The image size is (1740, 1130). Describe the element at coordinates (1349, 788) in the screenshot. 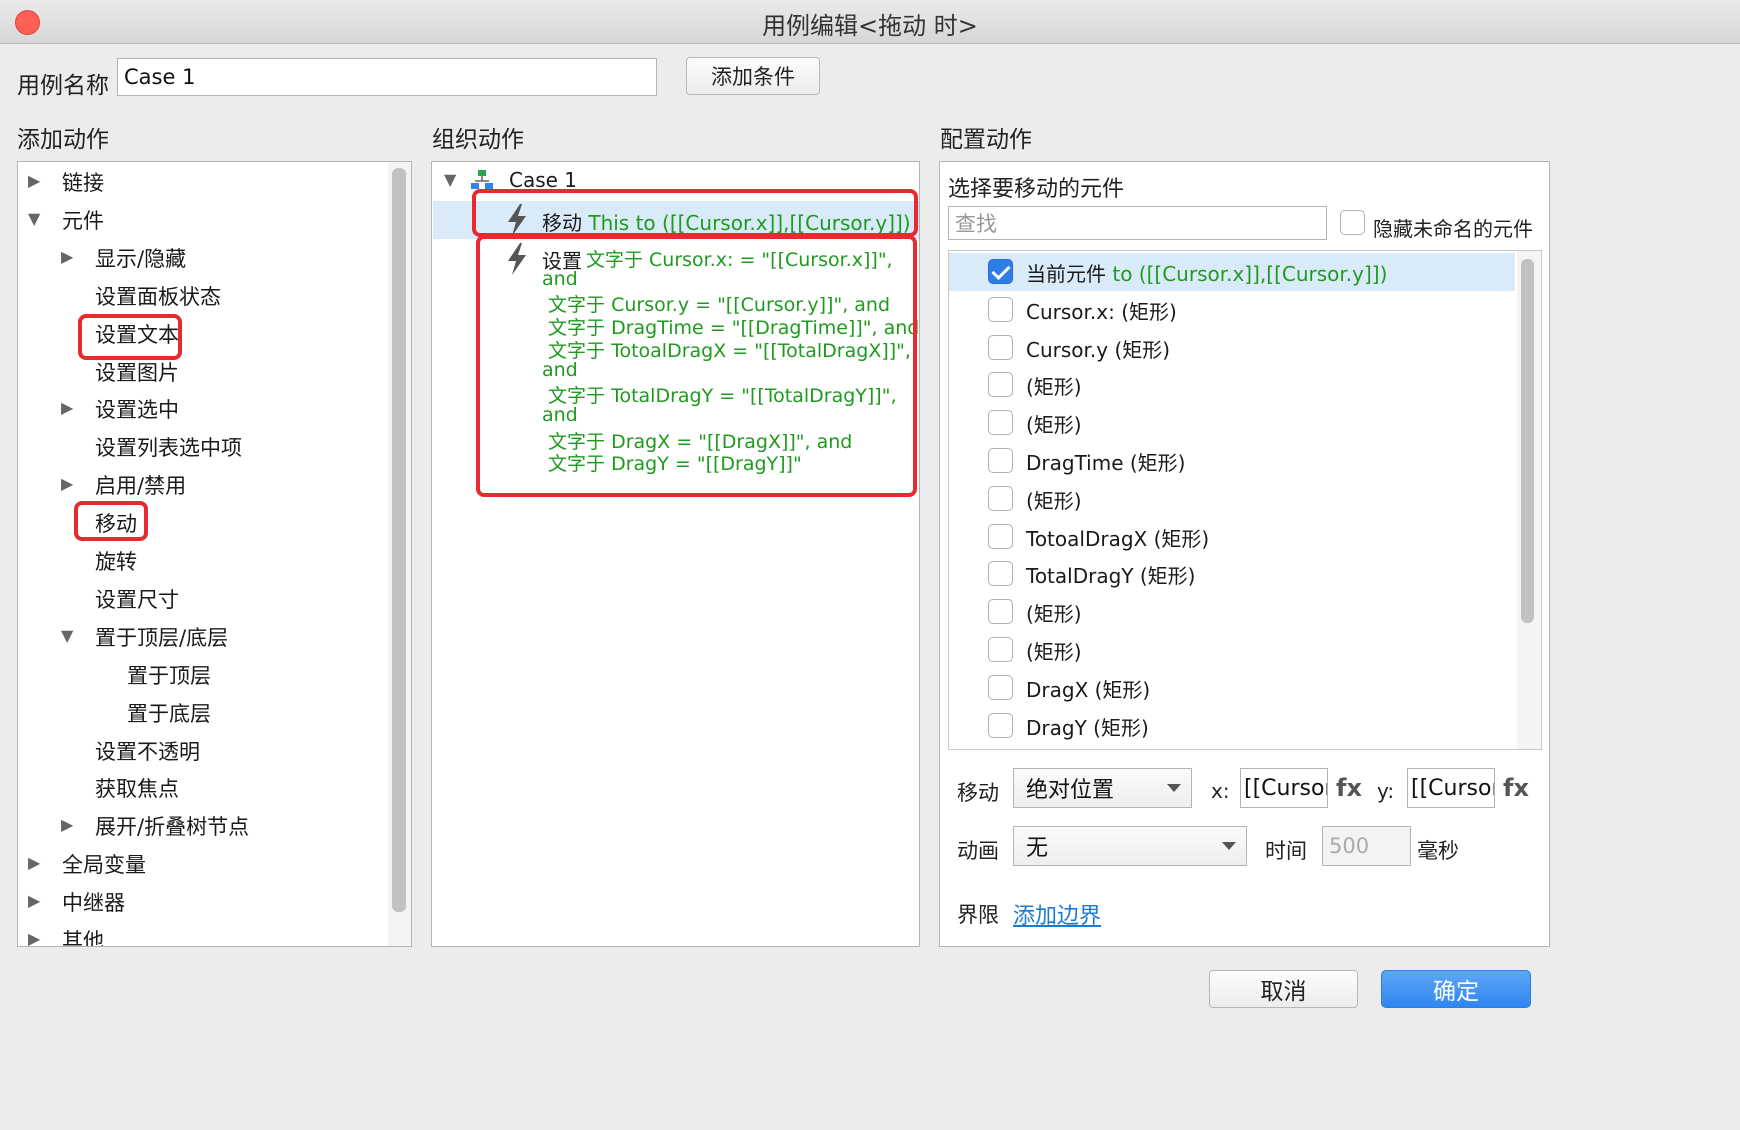

I see `x-fx-button: fx` at that location.